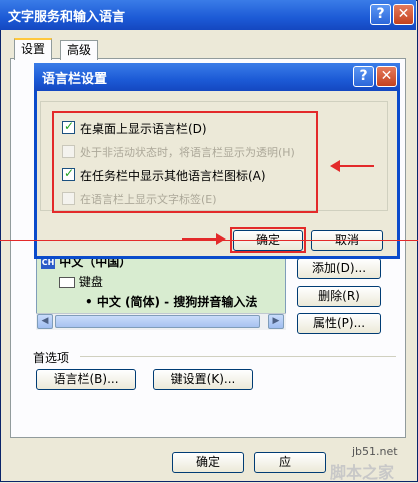  Describe the element at coordinates (45, 321) in the screenshot. I see `scroll-left-icon: ◀` at that location.